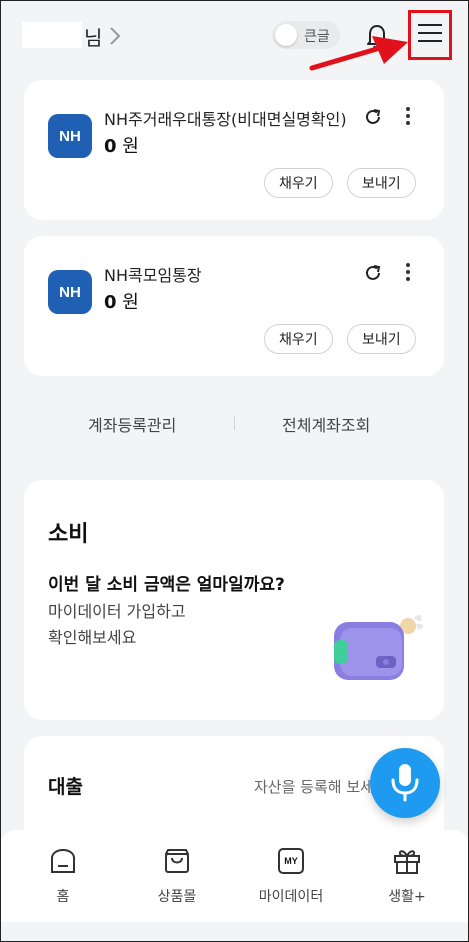  What do you see at coordinates (407, 876) in the screenshot?
I see `nav-item-life: 생활+` at bounding box center [407, 876].